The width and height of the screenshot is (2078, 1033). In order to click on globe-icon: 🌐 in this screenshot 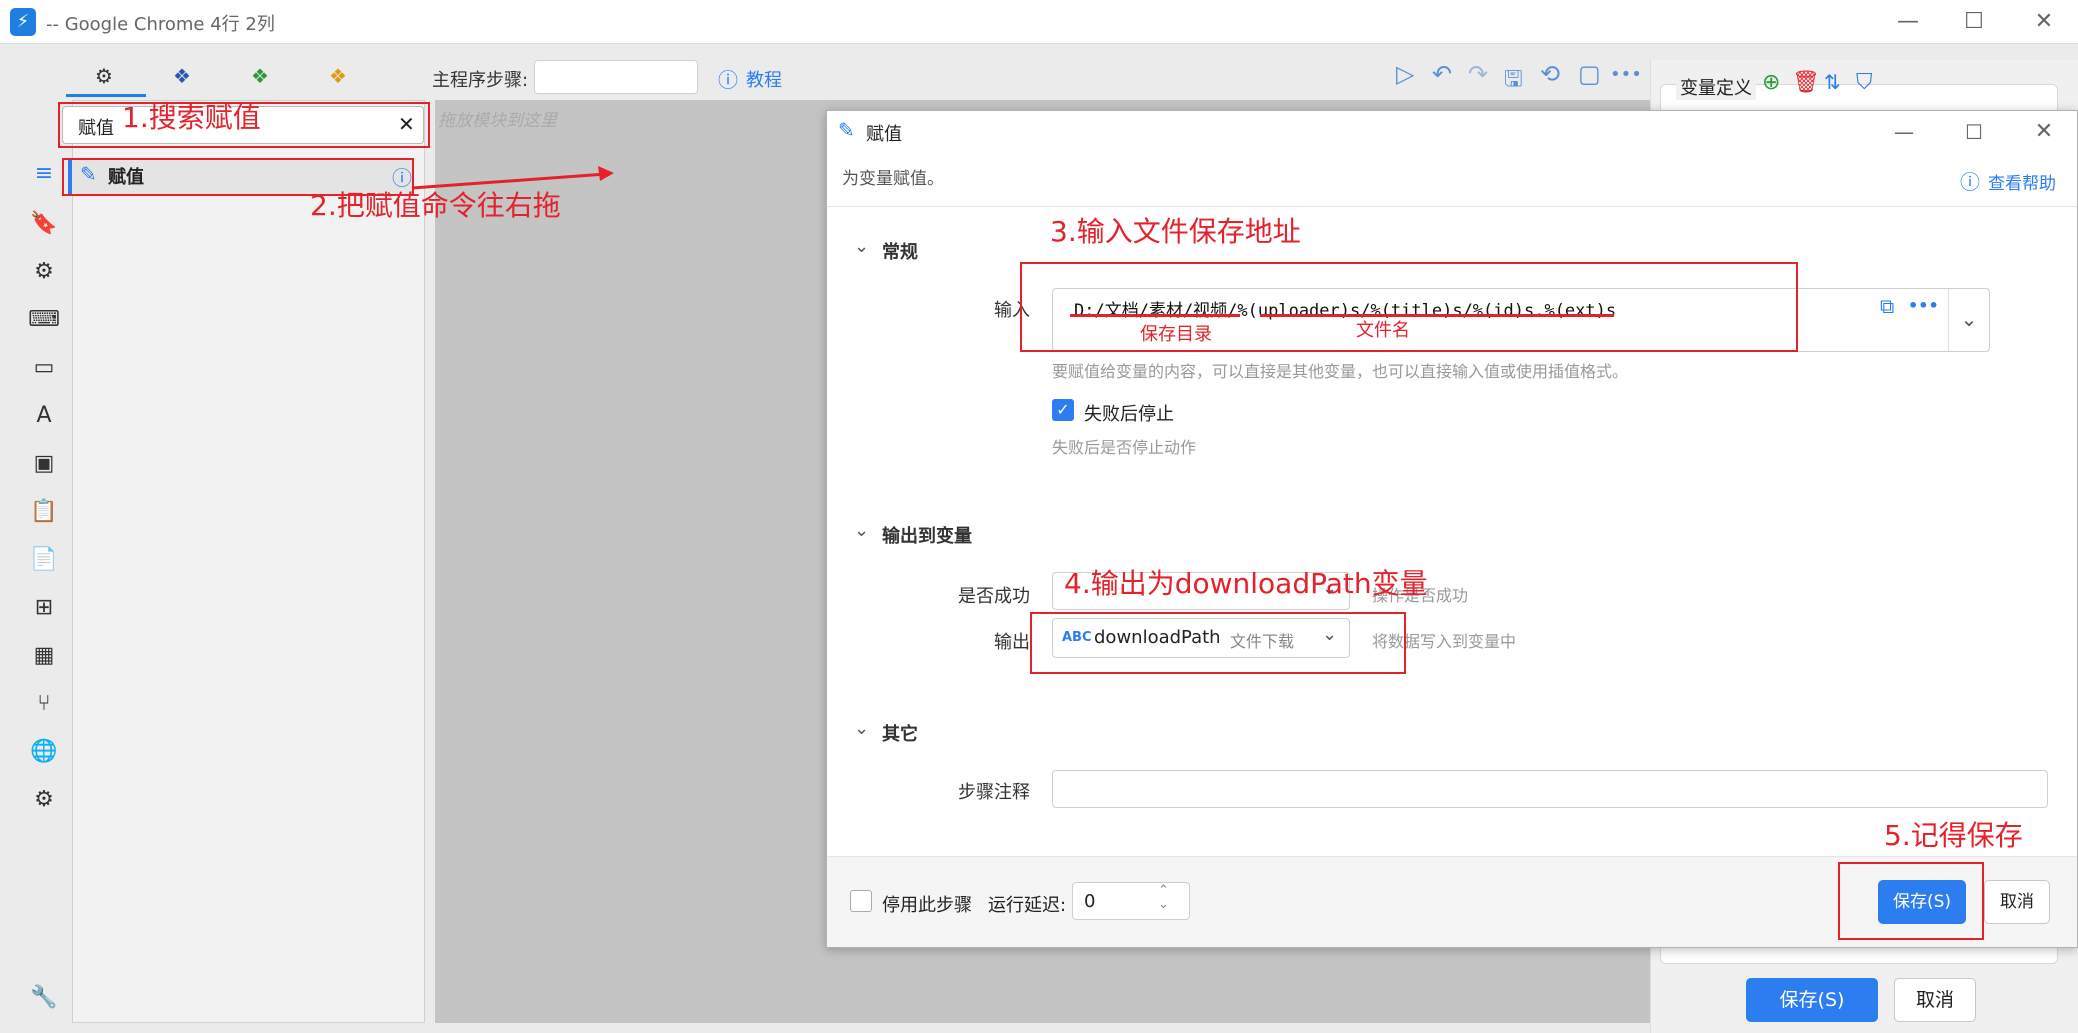, I will do `click(44, 752)`.